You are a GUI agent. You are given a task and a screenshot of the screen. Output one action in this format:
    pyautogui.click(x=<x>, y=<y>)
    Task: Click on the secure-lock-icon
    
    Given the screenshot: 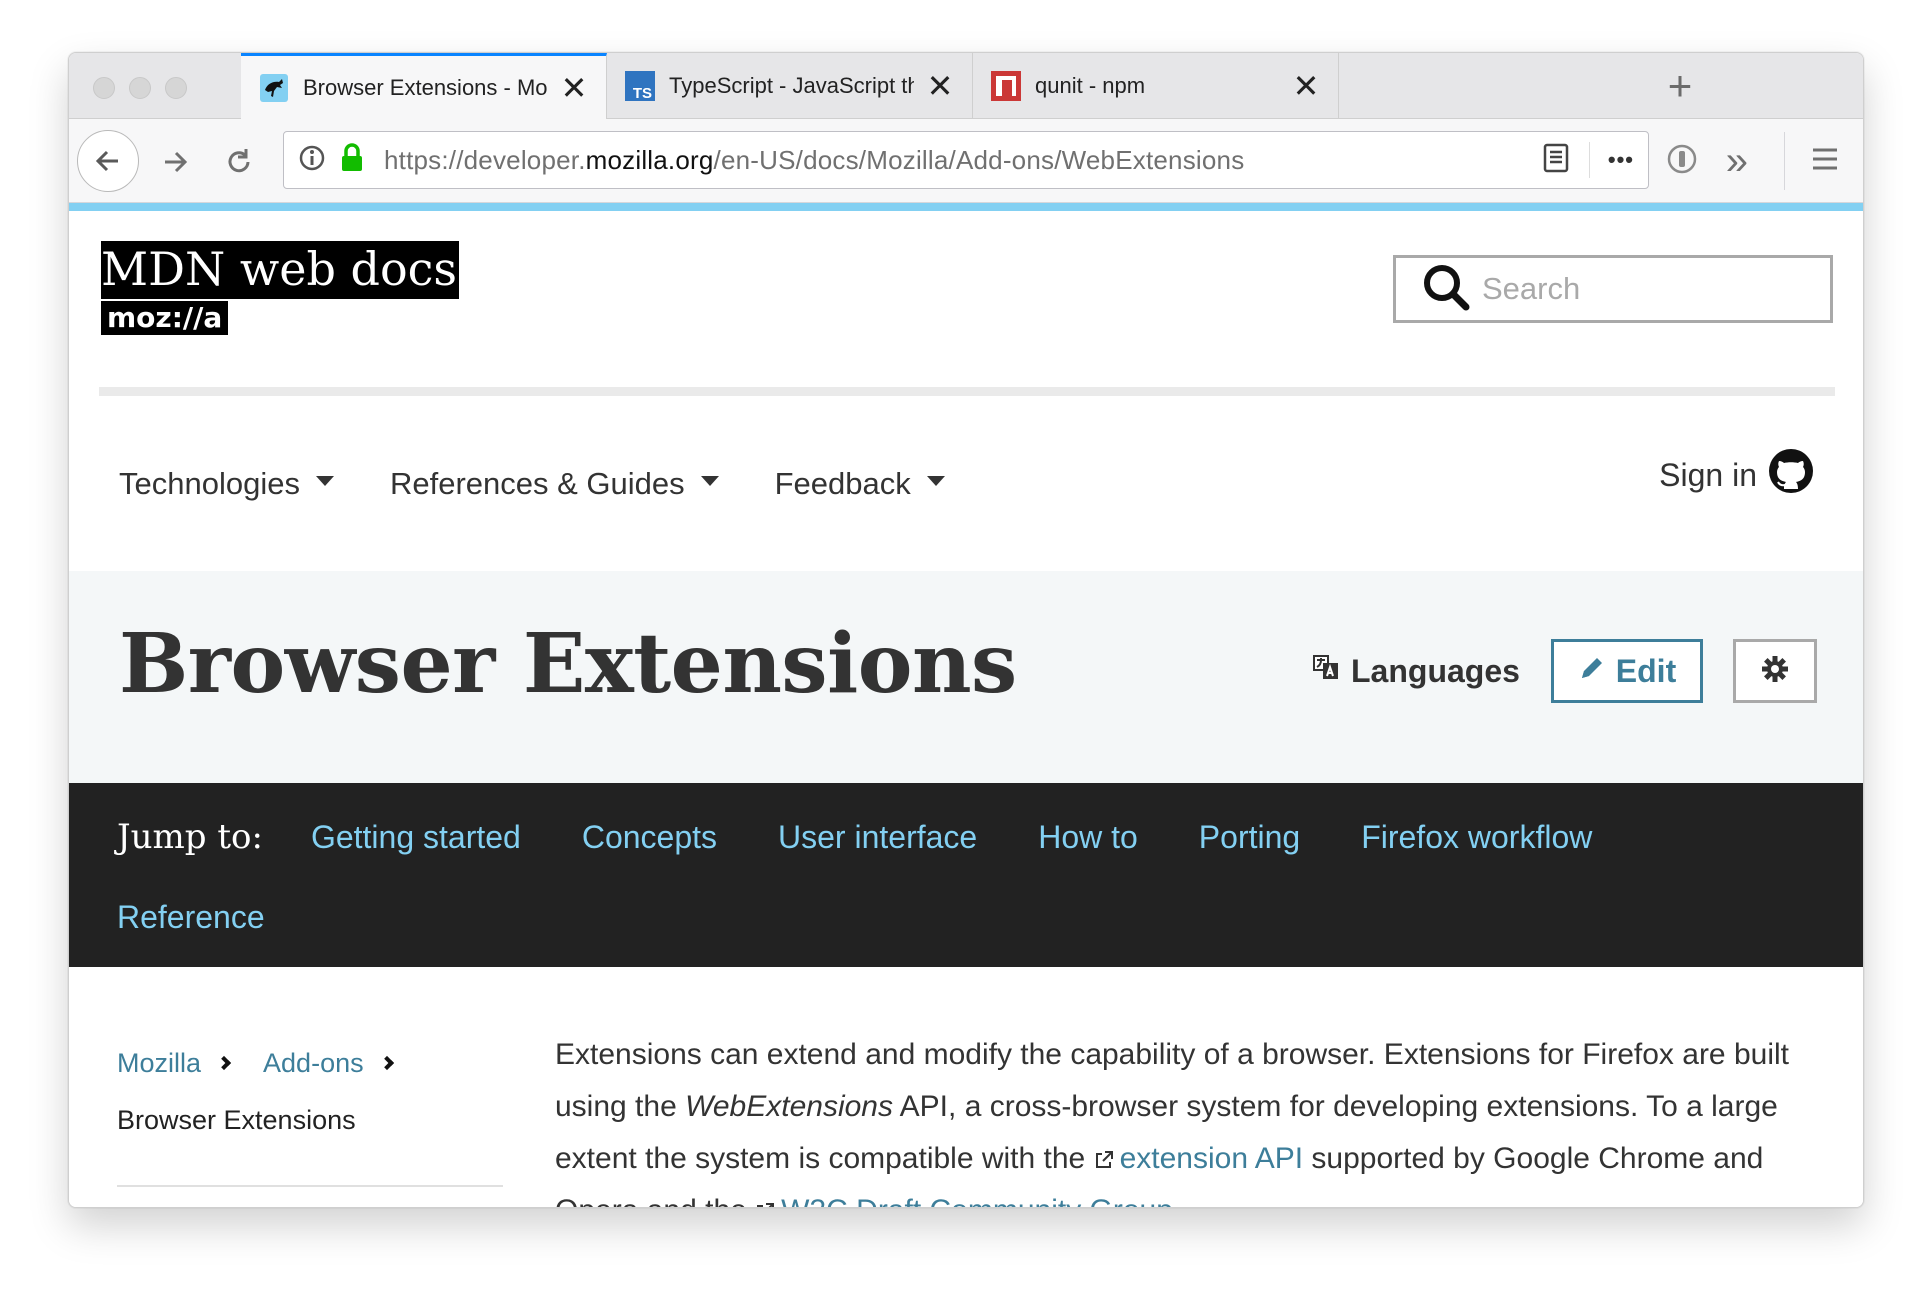 What is the action you would take?
    pyautogui.click(x=352, y=160)
    